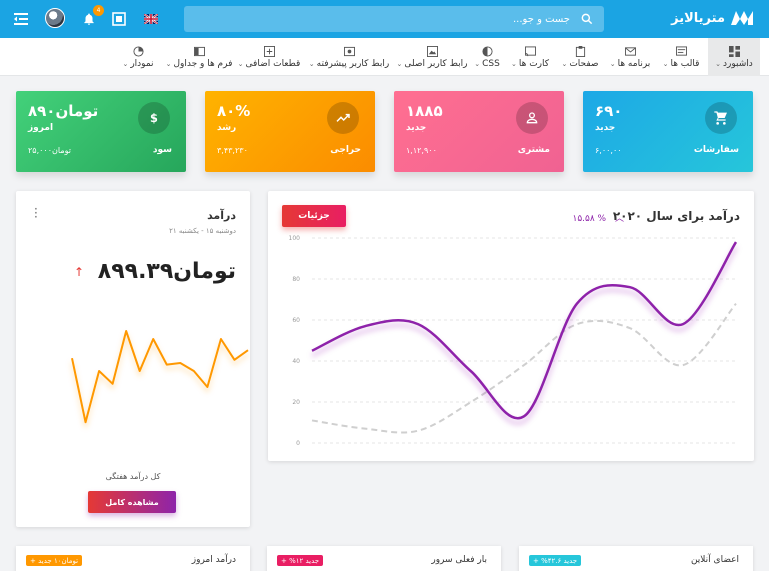  I want to click on stat-small-value: تومان۲۵,۰۰۰, so click(49, 150).